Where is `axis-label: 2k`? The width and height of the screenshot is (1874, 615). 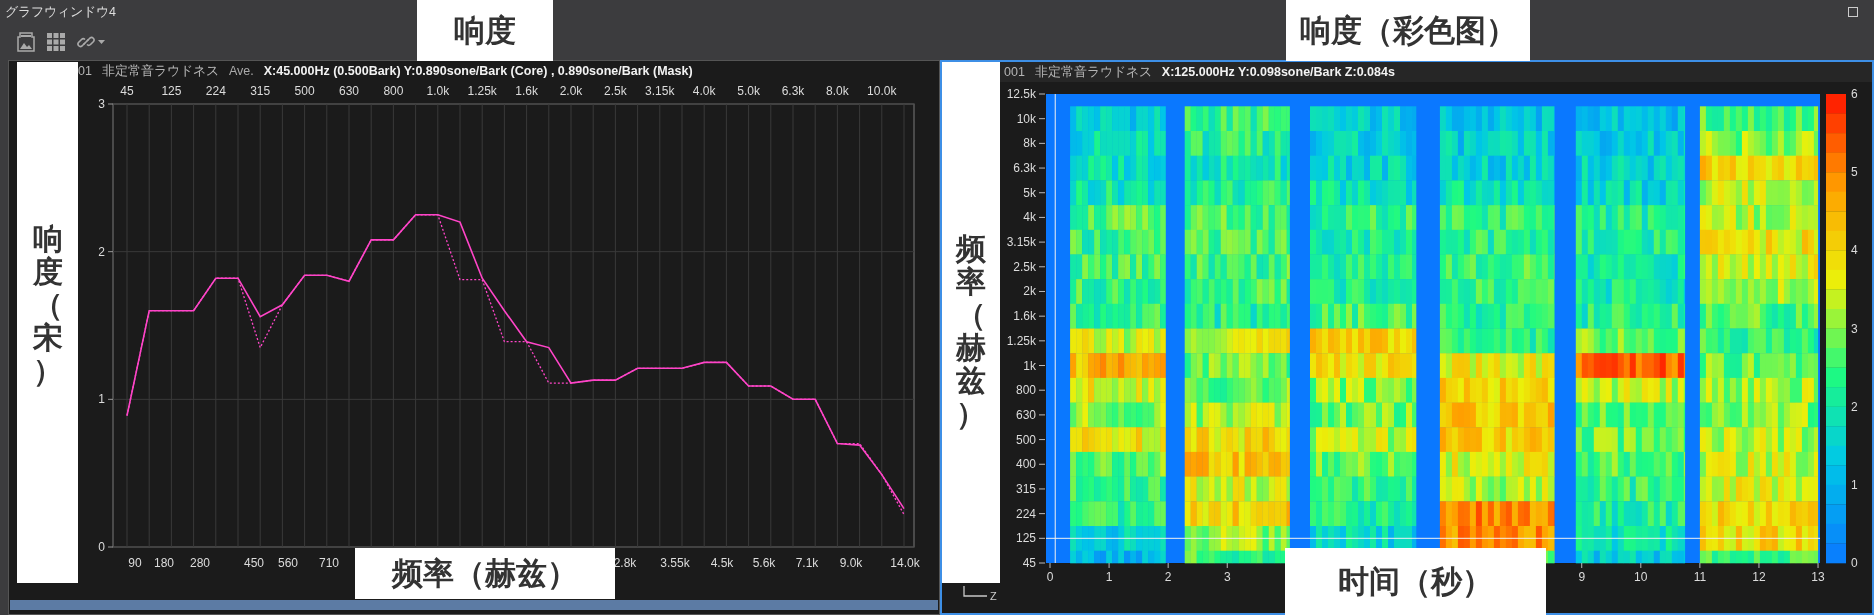 axis-label: 2k is located at coordinates (1029, 291).